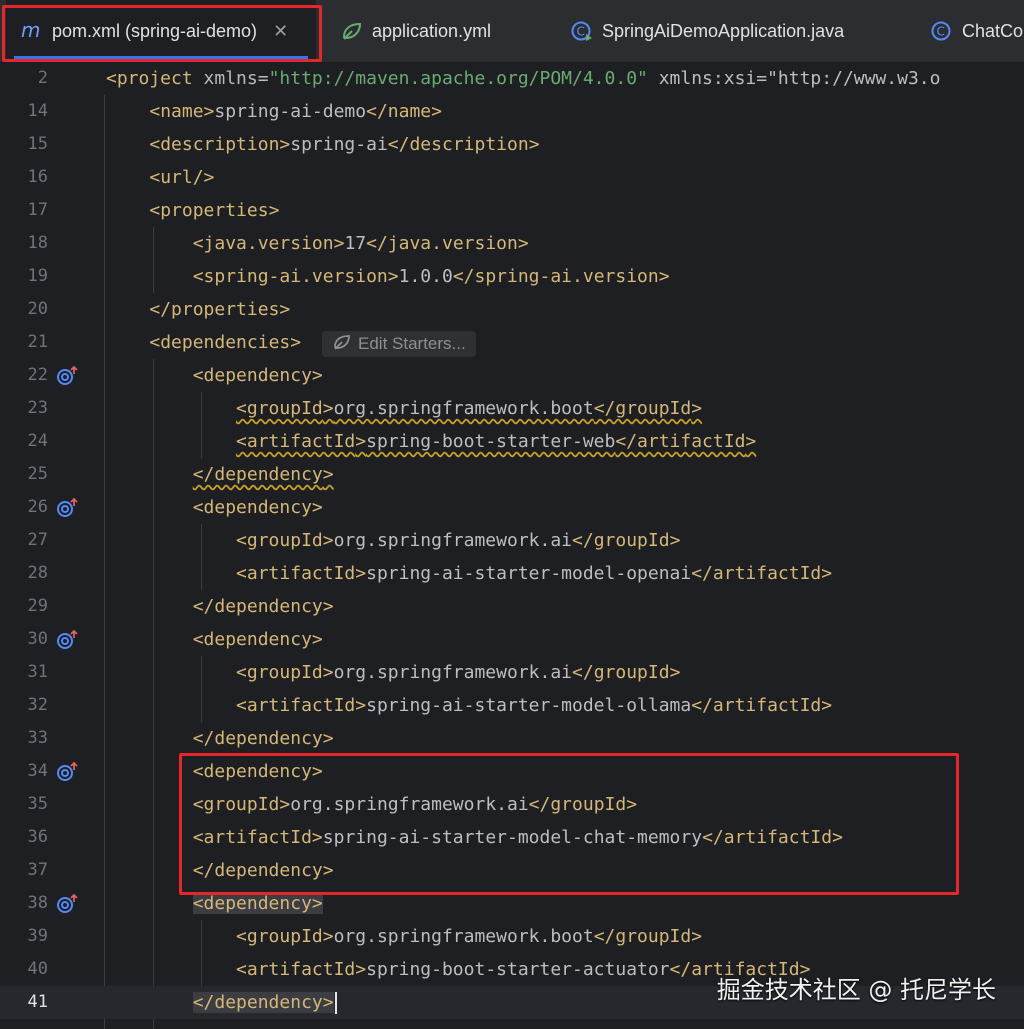  Describe the element at coordinates (37, 441) in the screenshot. I see `line-number: 24` at that location.